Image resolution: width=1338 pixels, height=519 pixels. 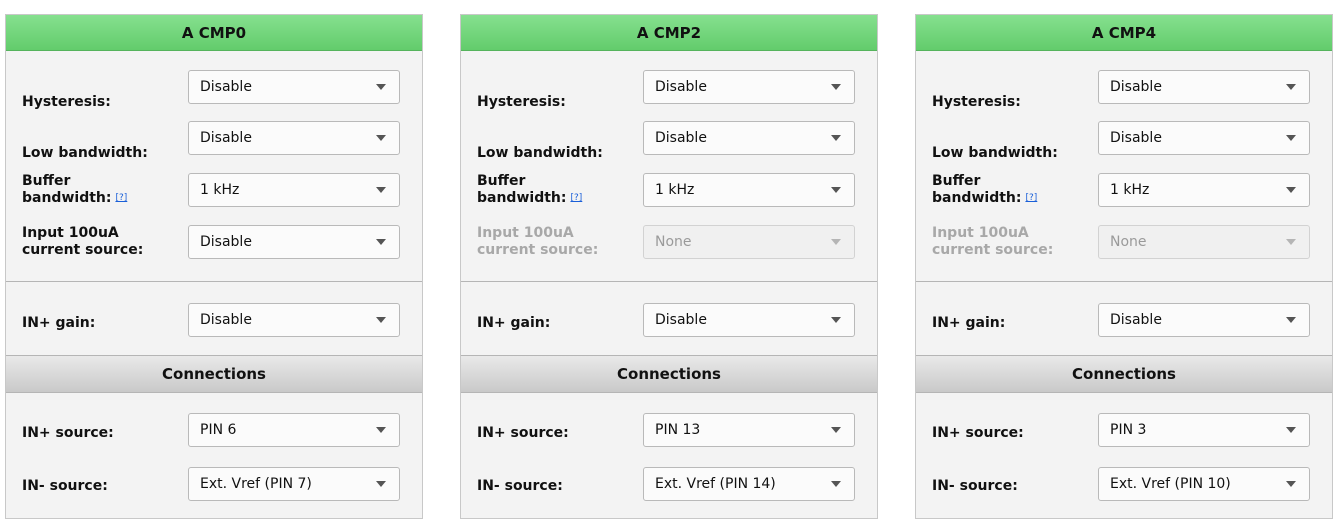 I want to click on panel-title: A CMP0, so click(x=214, y=33).